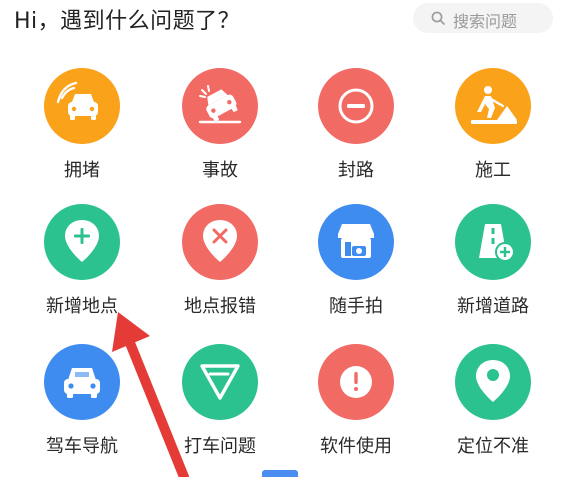 The height and width of the screenshot is (477, 566). I want to click on tile-construction: 施工, so click(493, 133).